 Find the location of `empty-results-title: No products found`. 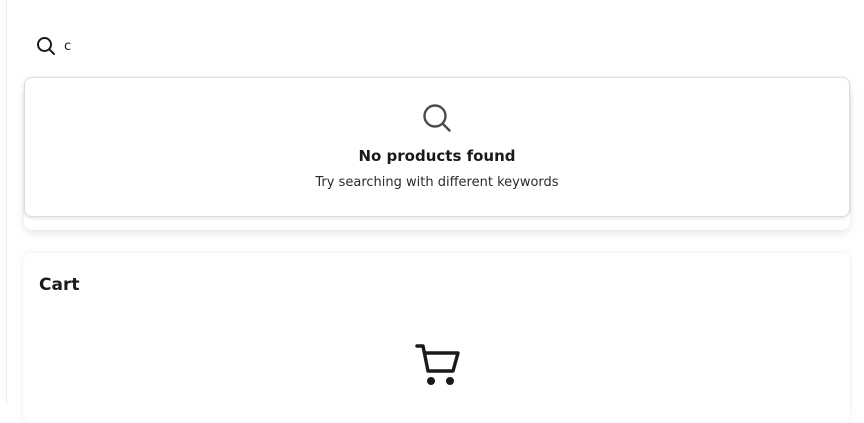

empty-results-title: No products found is located at coordinates (437, 156).